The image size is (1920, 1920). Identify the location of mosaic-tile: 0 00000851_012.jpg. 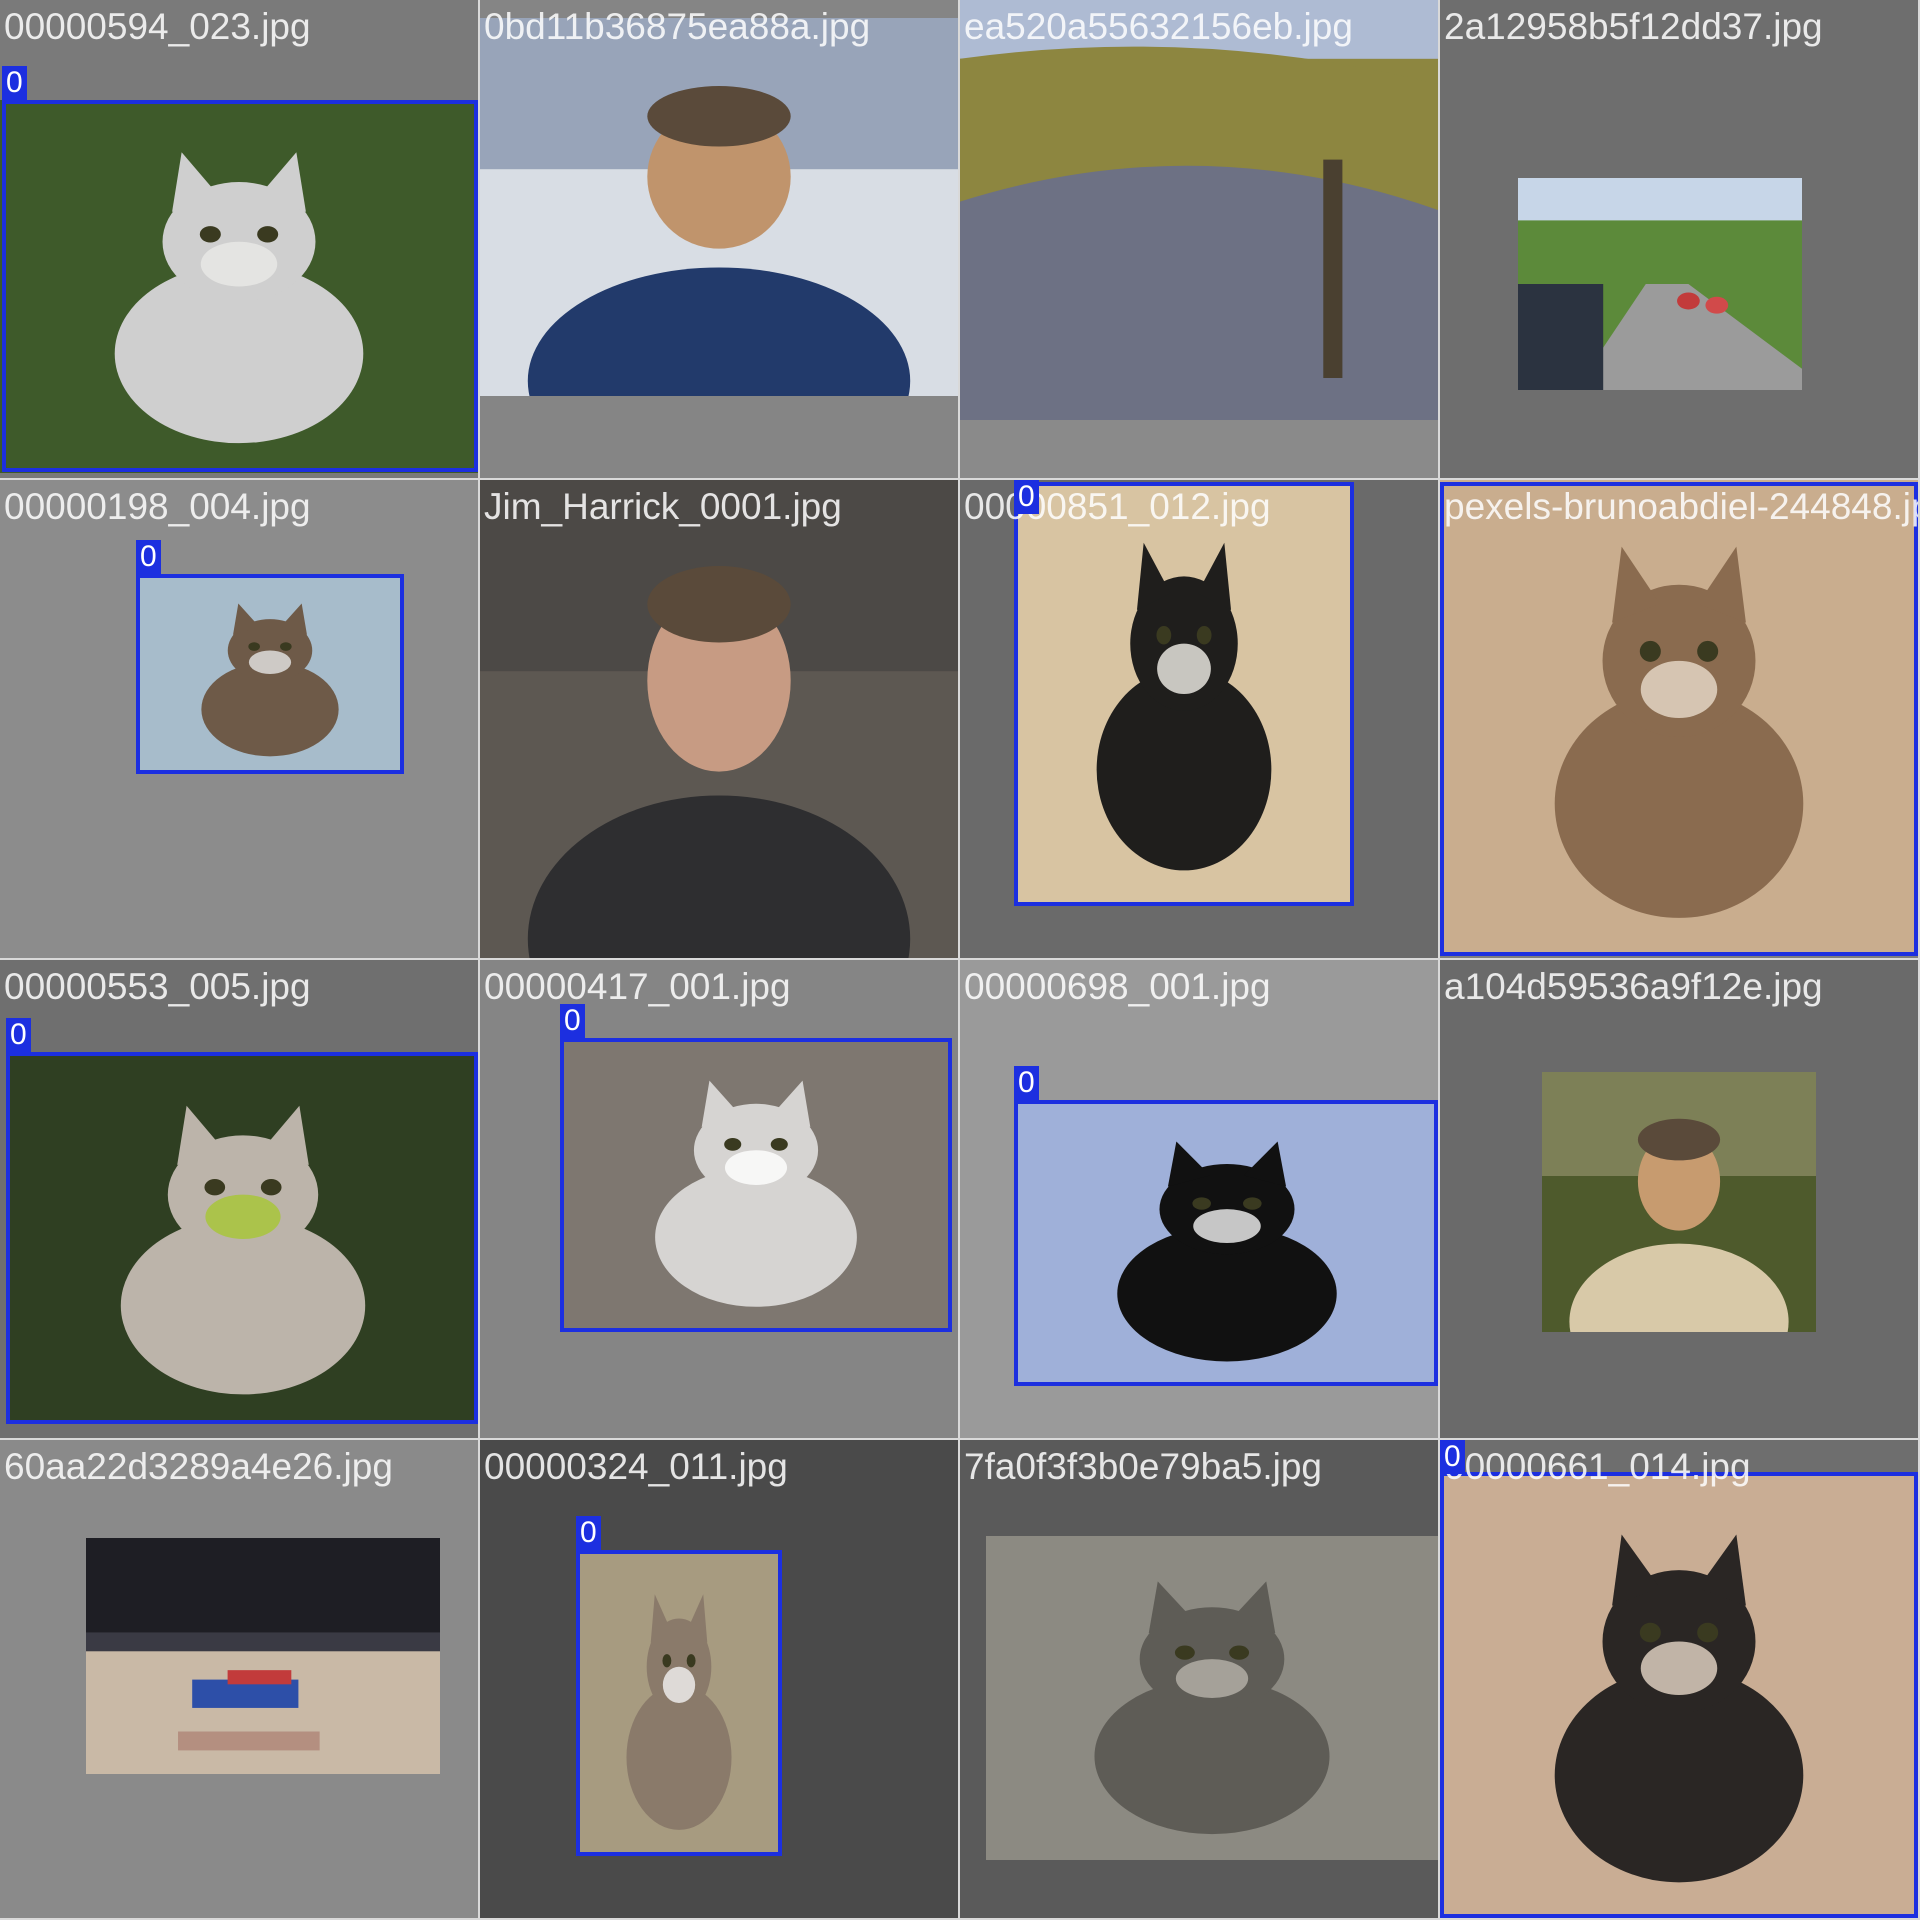
(1199, 719).